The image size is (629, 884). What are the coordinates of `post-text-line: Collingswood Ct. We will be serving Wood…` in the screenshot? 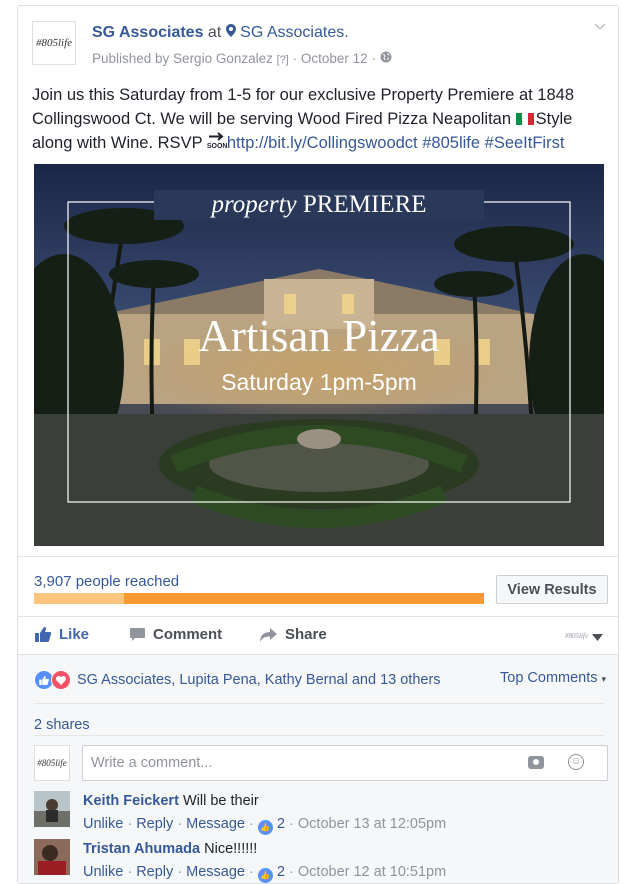 It's located at (321, 119).